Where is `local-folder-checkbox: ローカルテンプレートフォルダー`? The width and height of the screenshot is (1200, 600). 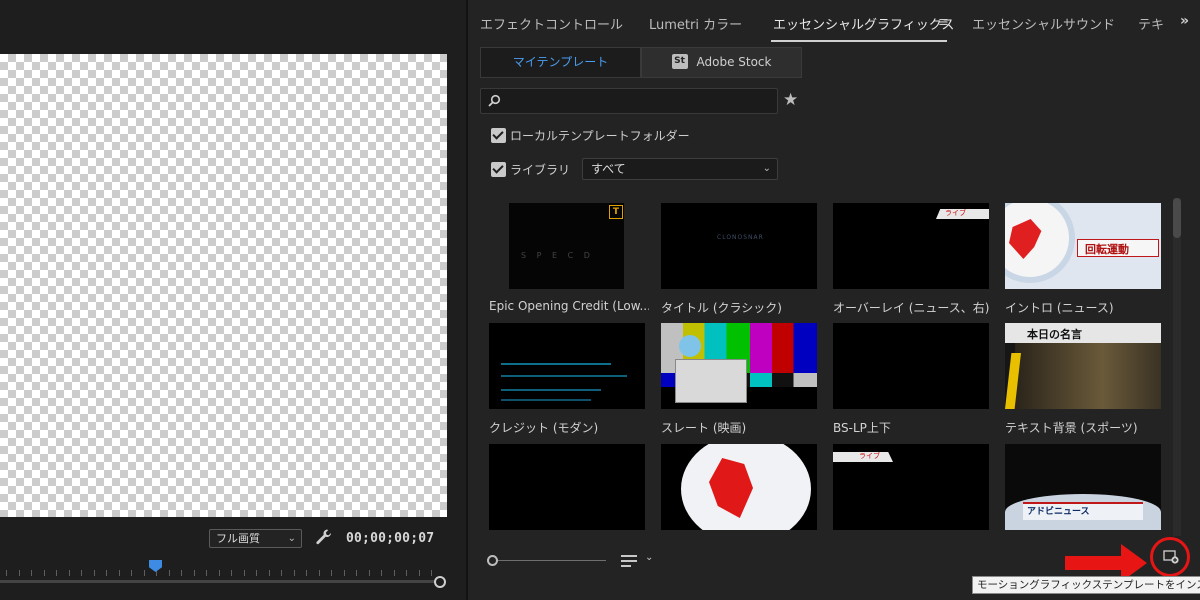 local-folder-checkbox: ローカルテンプレートフォルダー is located at coordinates (590, 135).